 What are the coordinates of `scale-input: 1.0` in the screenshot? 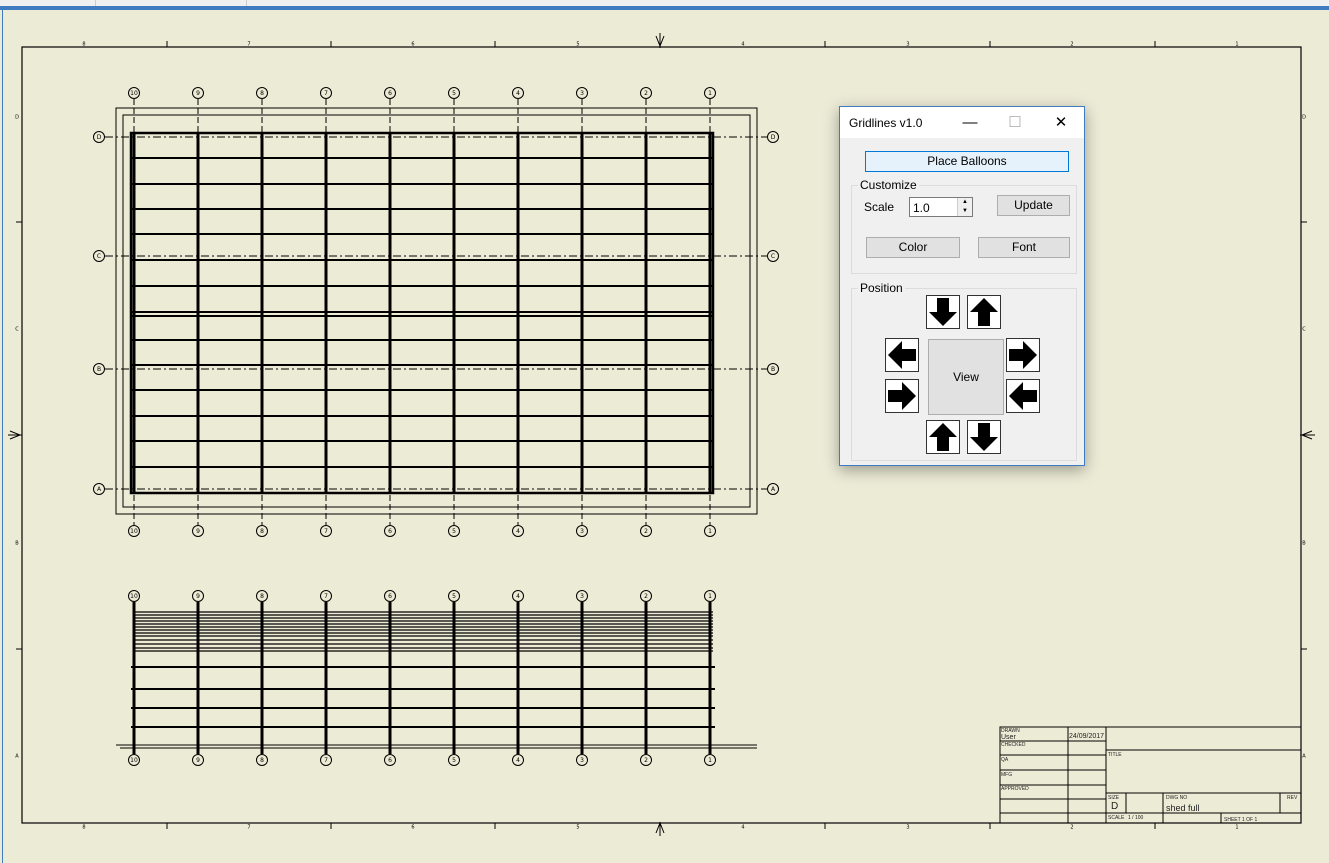 It's located at (921, 208).